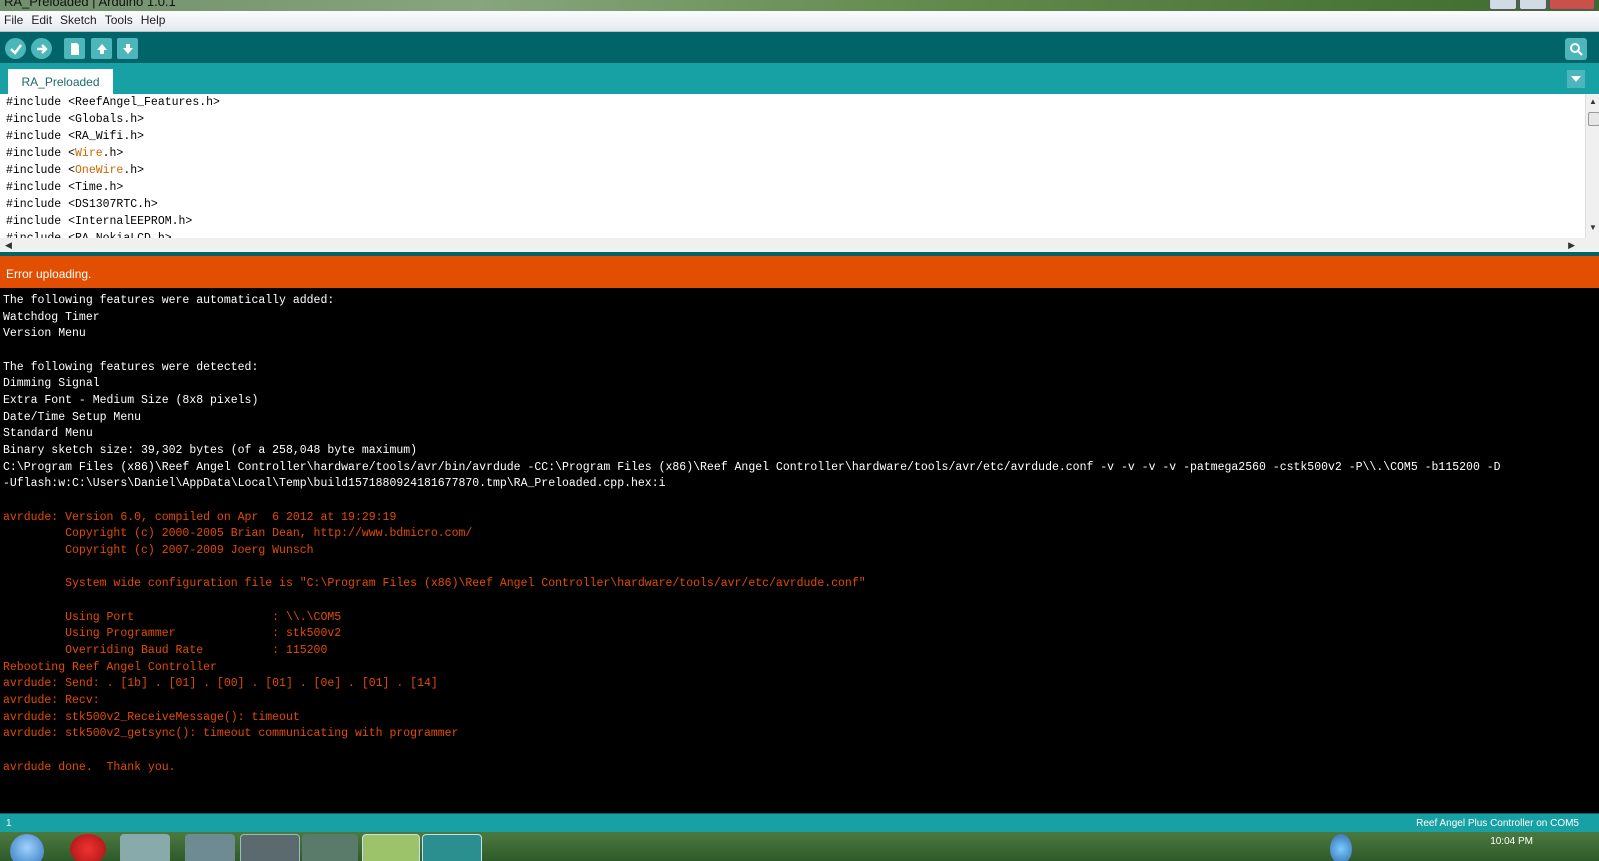 The height and width of the screenshot is (861, 1599). I want to click on clock: 10:04 PM, so click(1511, 841).